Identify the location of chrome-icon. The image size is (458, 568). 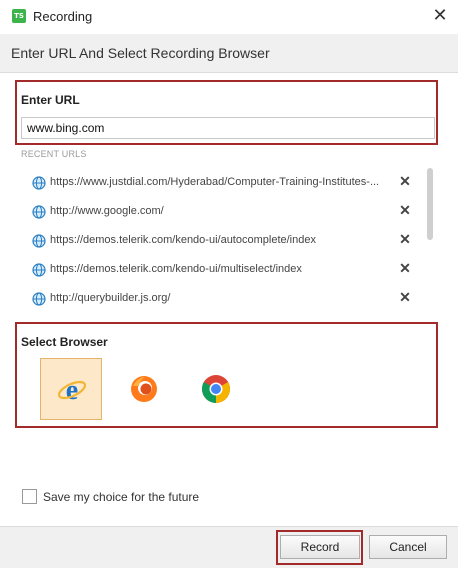
(216, 389).